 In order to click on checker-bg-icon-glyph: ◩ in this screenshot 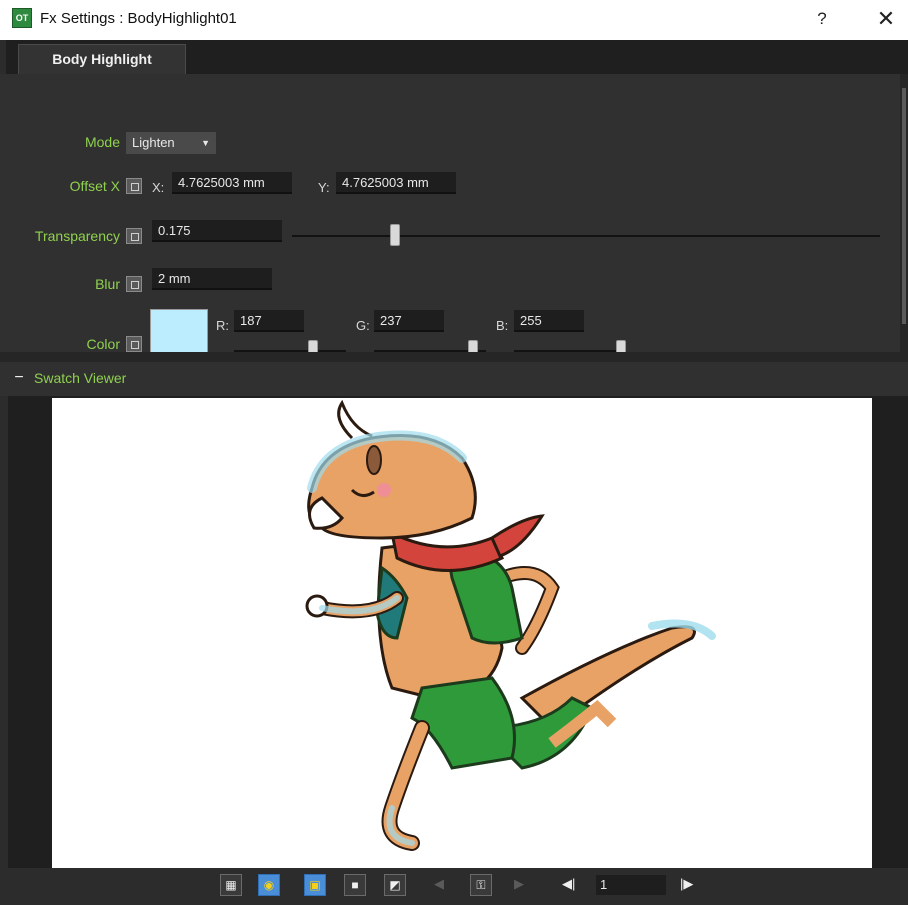, I will do `click(395, 885)`.